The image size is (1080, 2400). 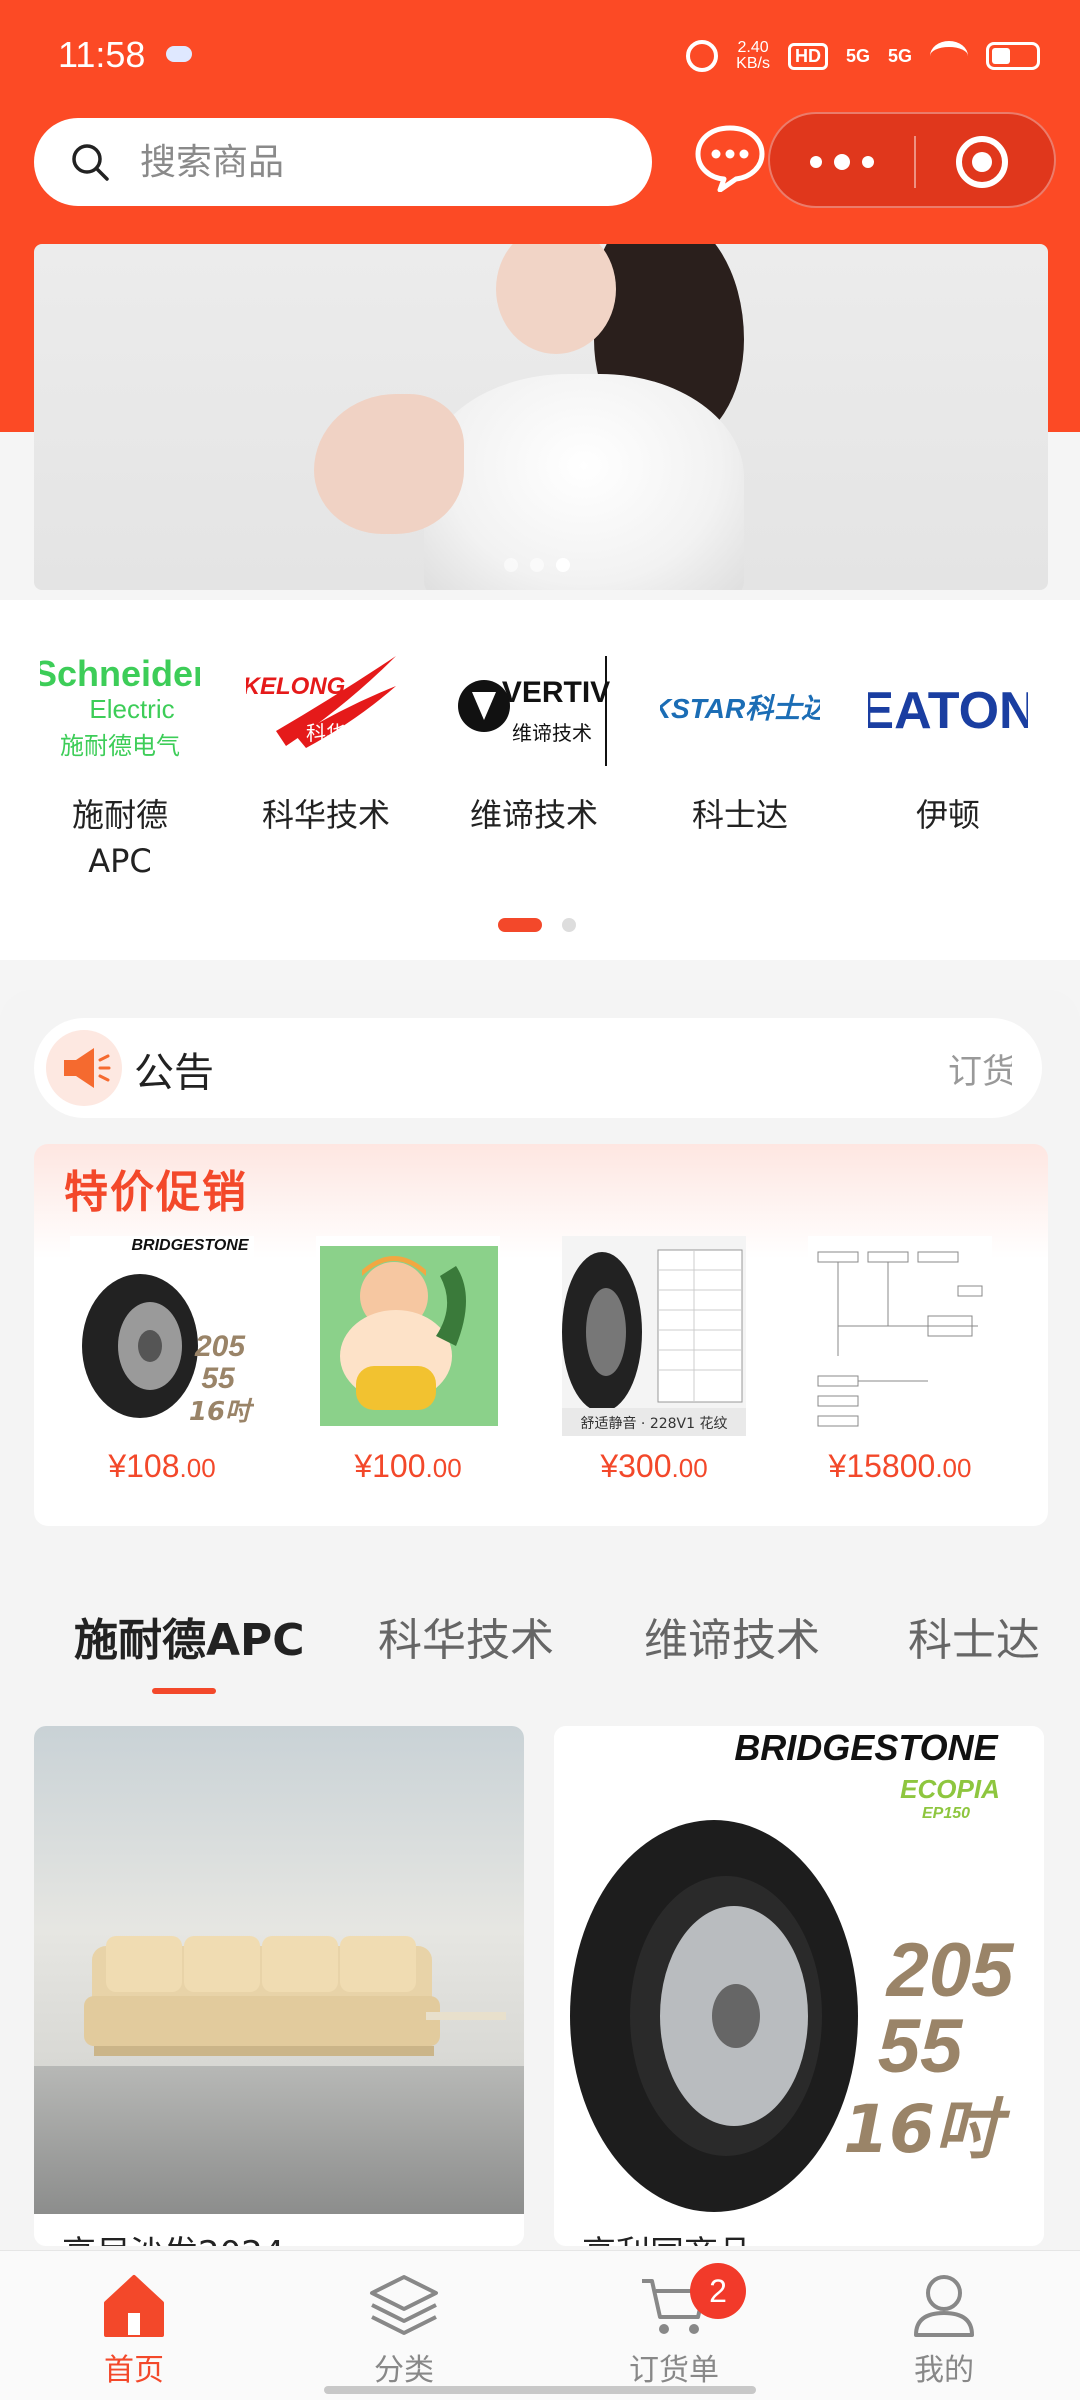 I want to click on promo-item: ¥15800.00, so click(x=900, y=1360).